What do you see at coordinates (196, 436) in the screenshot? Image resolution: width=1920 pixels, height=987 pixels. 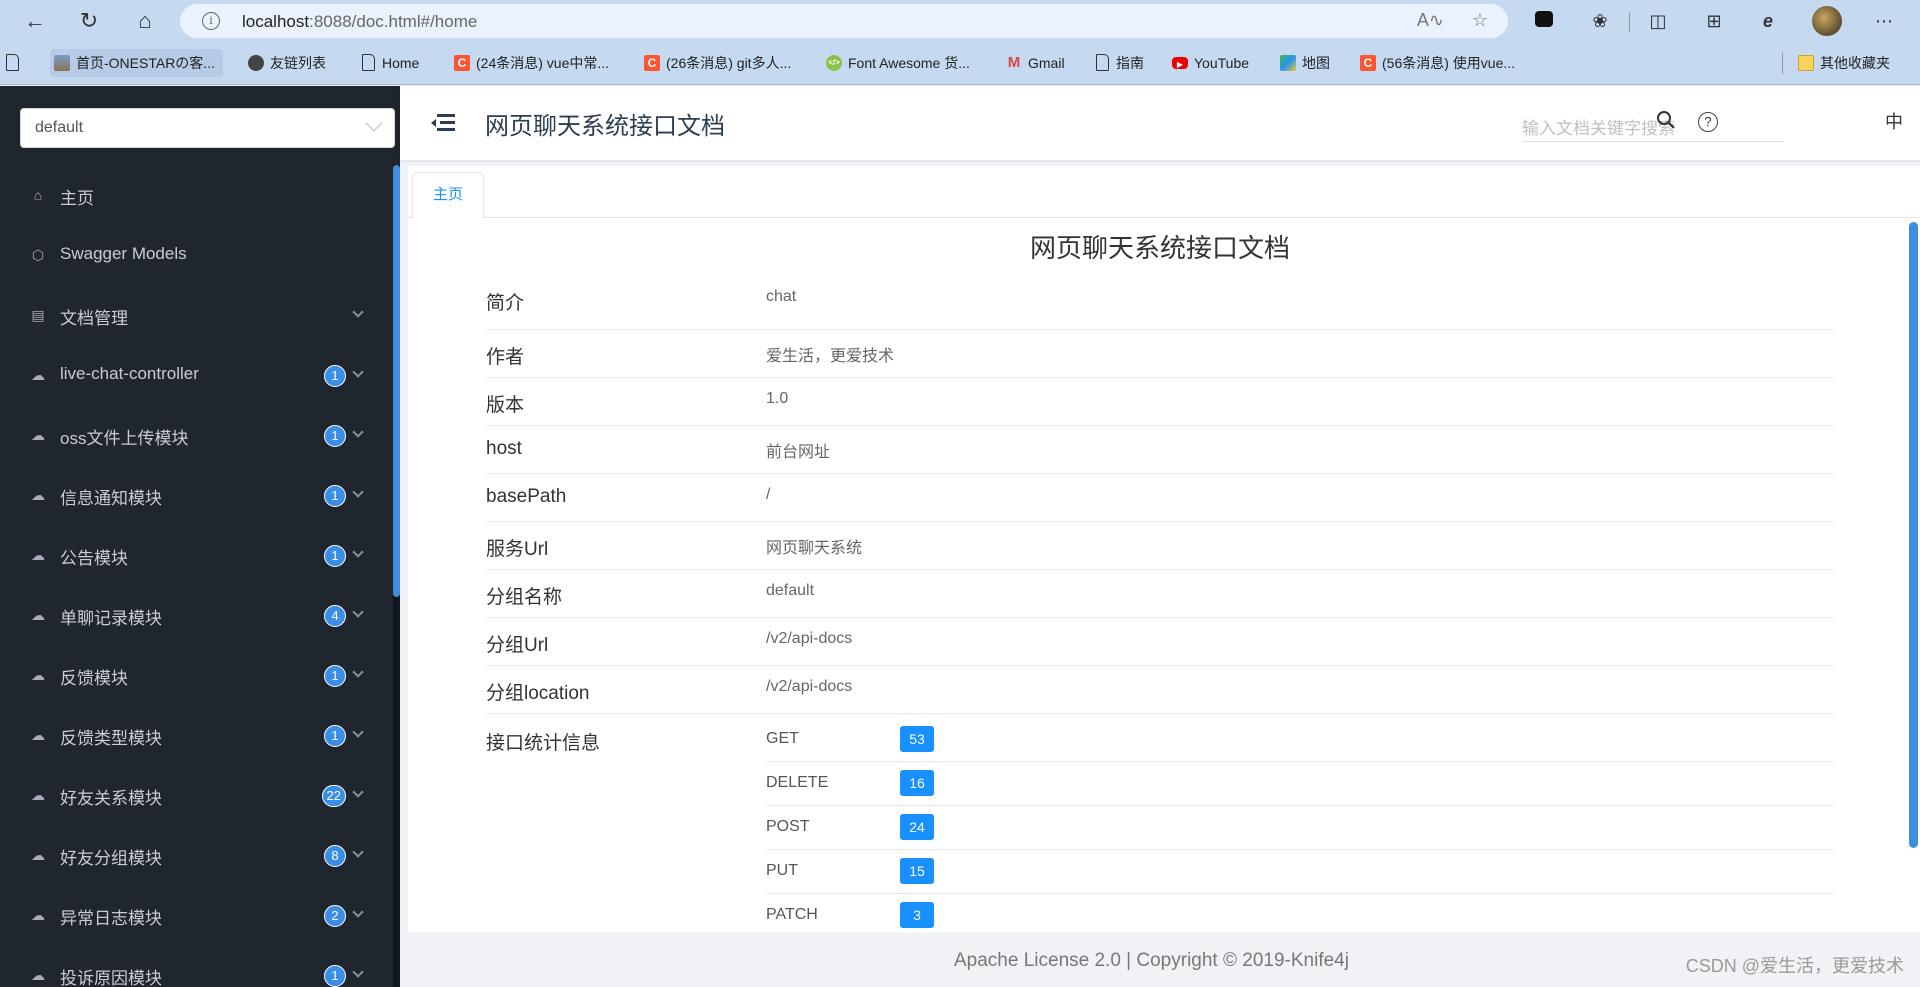 I see `sidebar-item: ☁ oss文件上传模块 1` at bounding box center [196, 436].